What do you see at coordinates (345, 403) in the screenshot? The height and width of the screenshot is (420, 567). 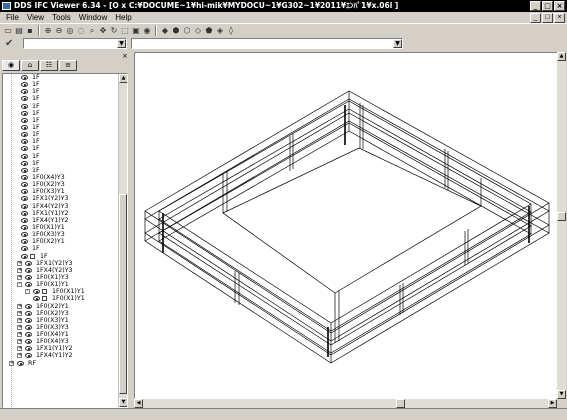 I see `viewport-horizontal-scrollbar: ◀ ▶` at bounding box center [345, 403].